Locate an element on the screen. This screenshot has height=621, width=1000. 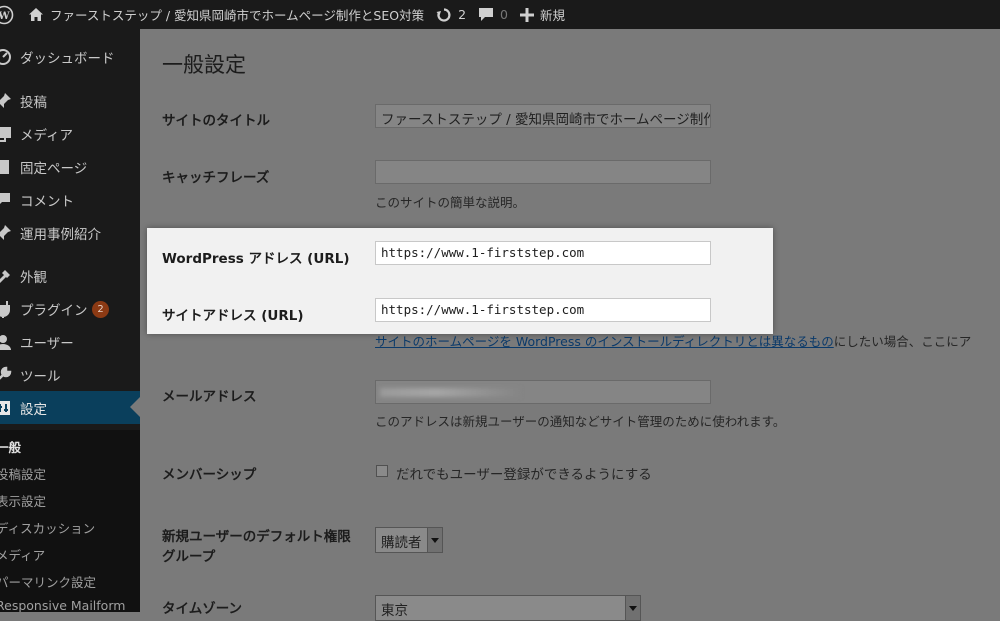
email-input is located at coordinates (543, 392).